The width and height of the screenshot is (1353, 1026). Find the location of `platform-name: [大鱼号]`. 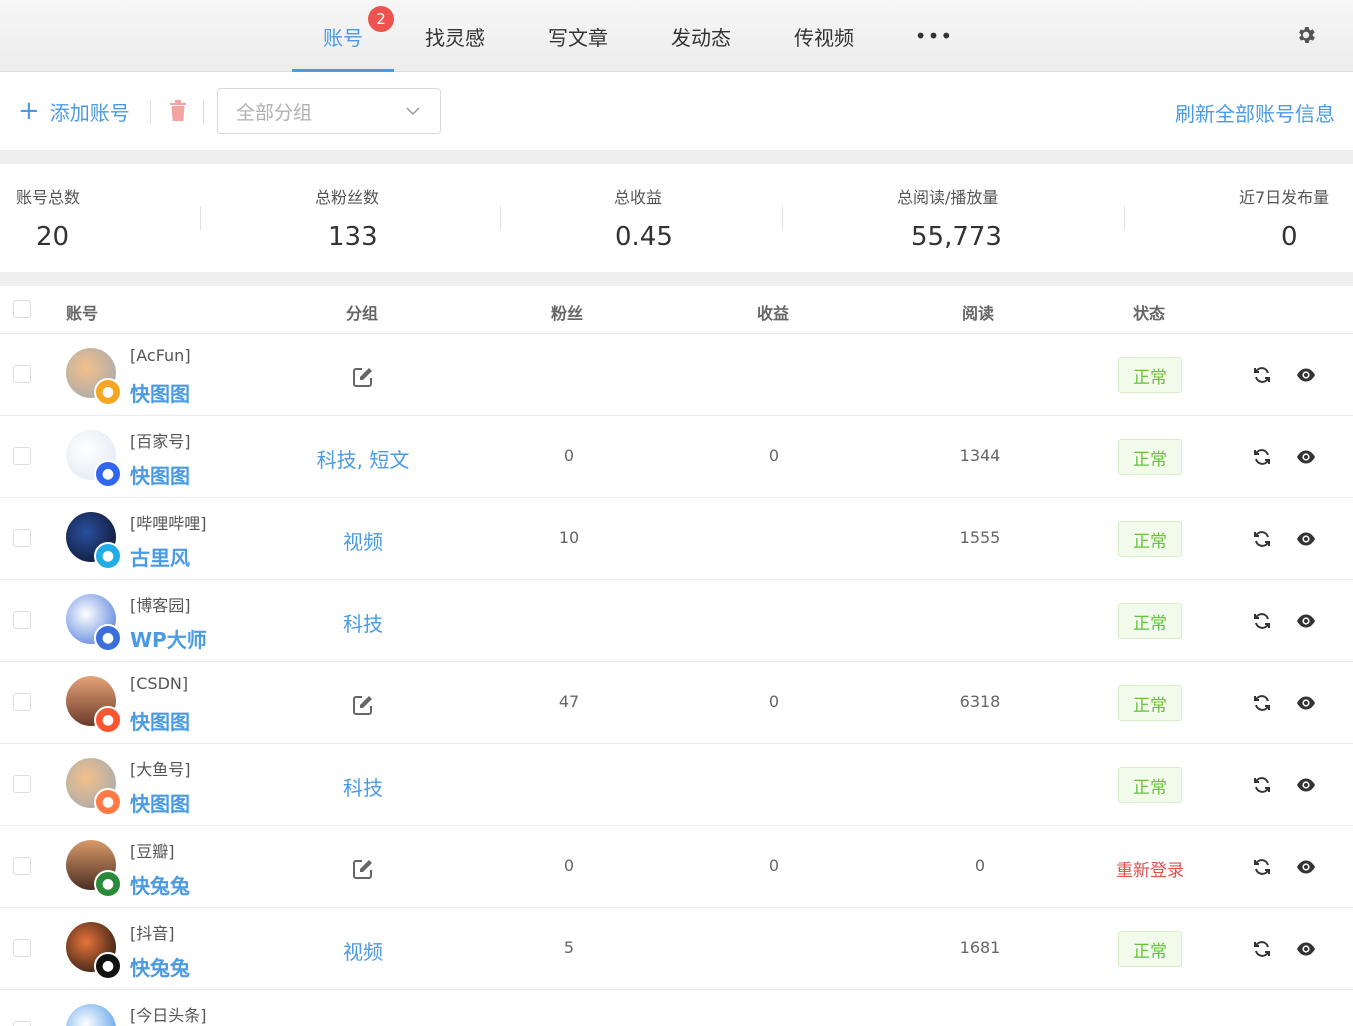

platform-name: [大鱼号] is located at coordinates (160, 769).